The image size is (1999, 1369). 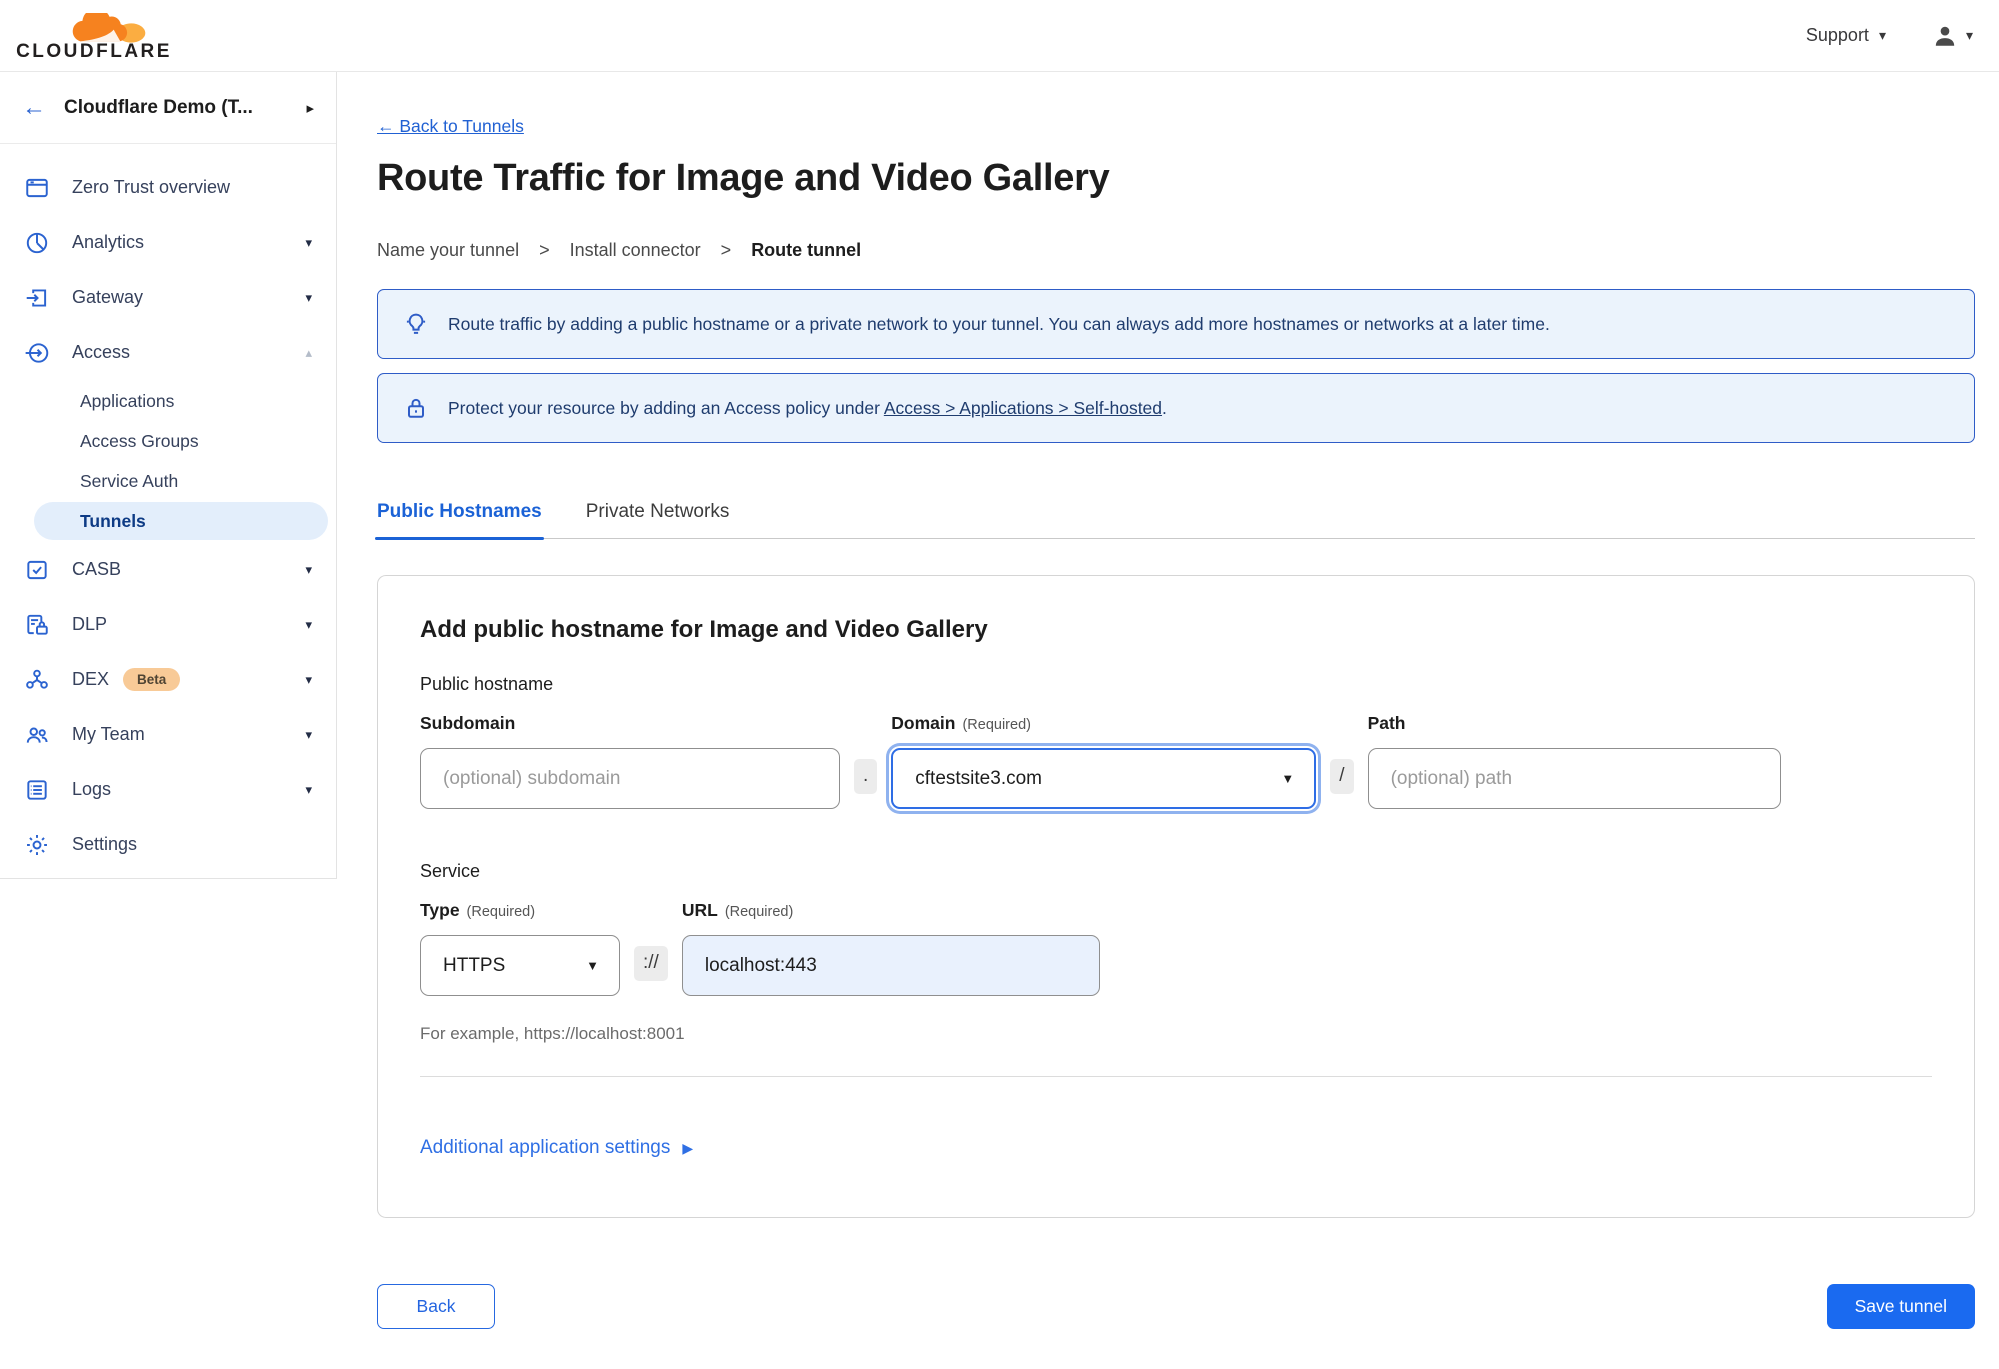 I want to click on lock-icon, so click(x=416, y=408).